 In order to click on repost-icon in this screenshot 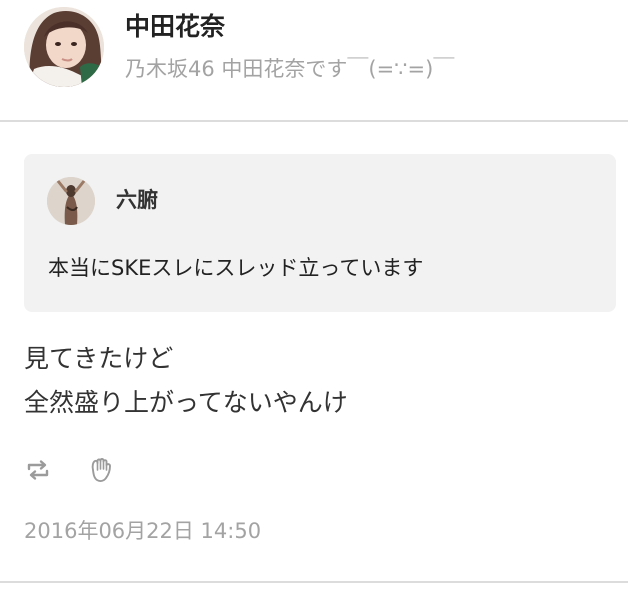, I will do `click(38, 470)`.